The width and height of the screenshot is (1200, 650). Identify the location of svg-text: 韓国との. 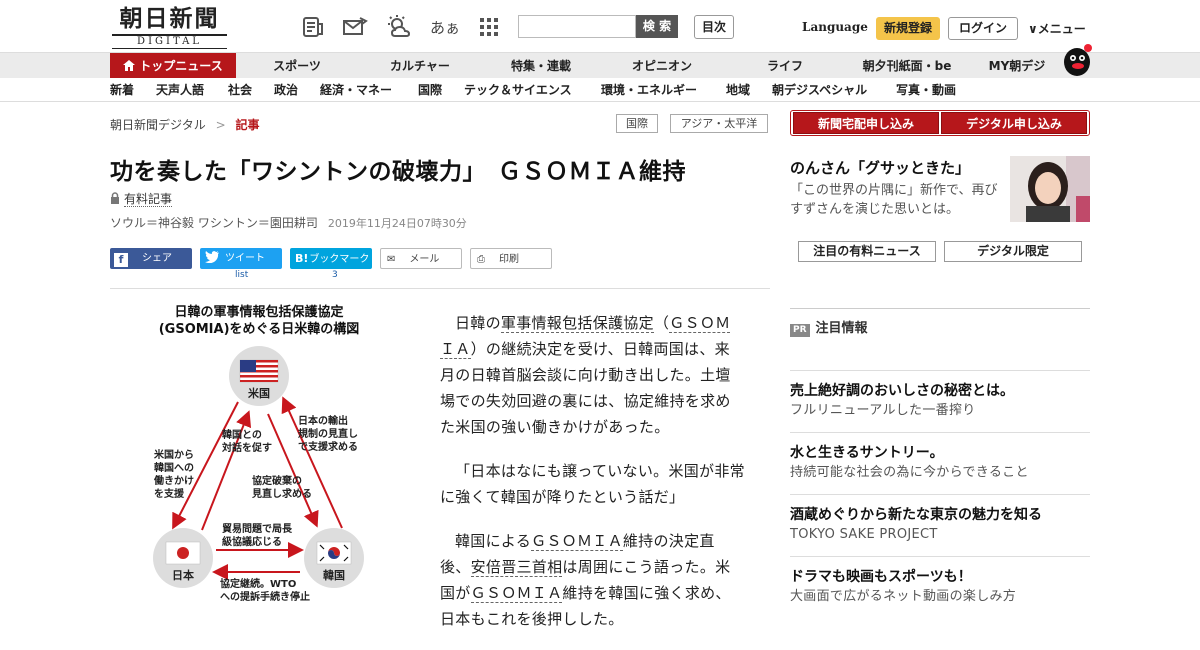
(242, 434).